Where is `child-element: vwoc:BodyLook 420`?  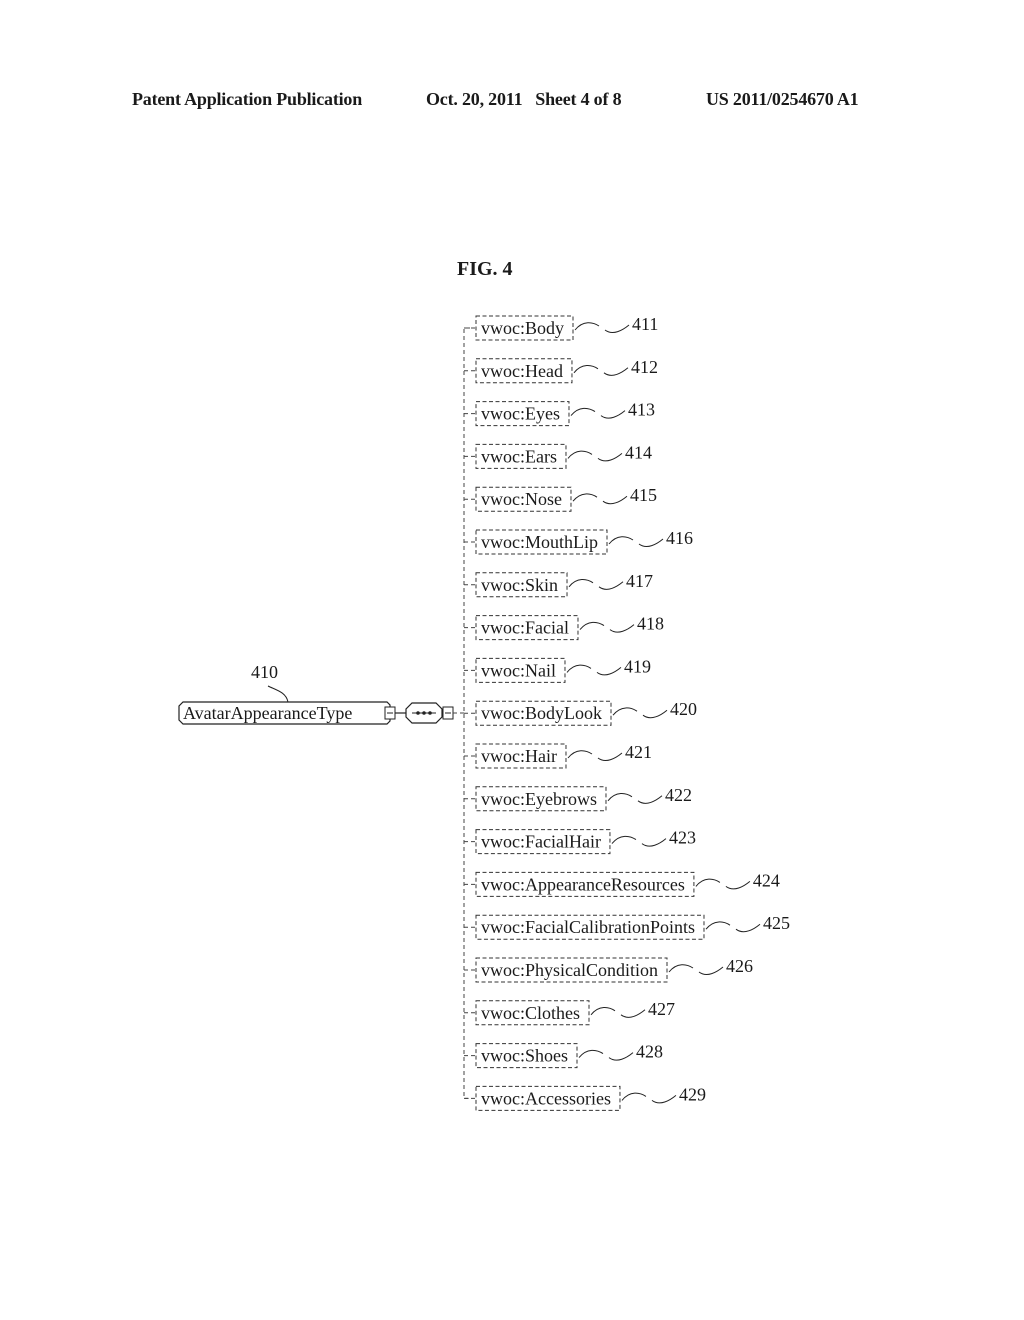
child-element: vwoc:BodyLook 420 is located at coordinates (580, 712).